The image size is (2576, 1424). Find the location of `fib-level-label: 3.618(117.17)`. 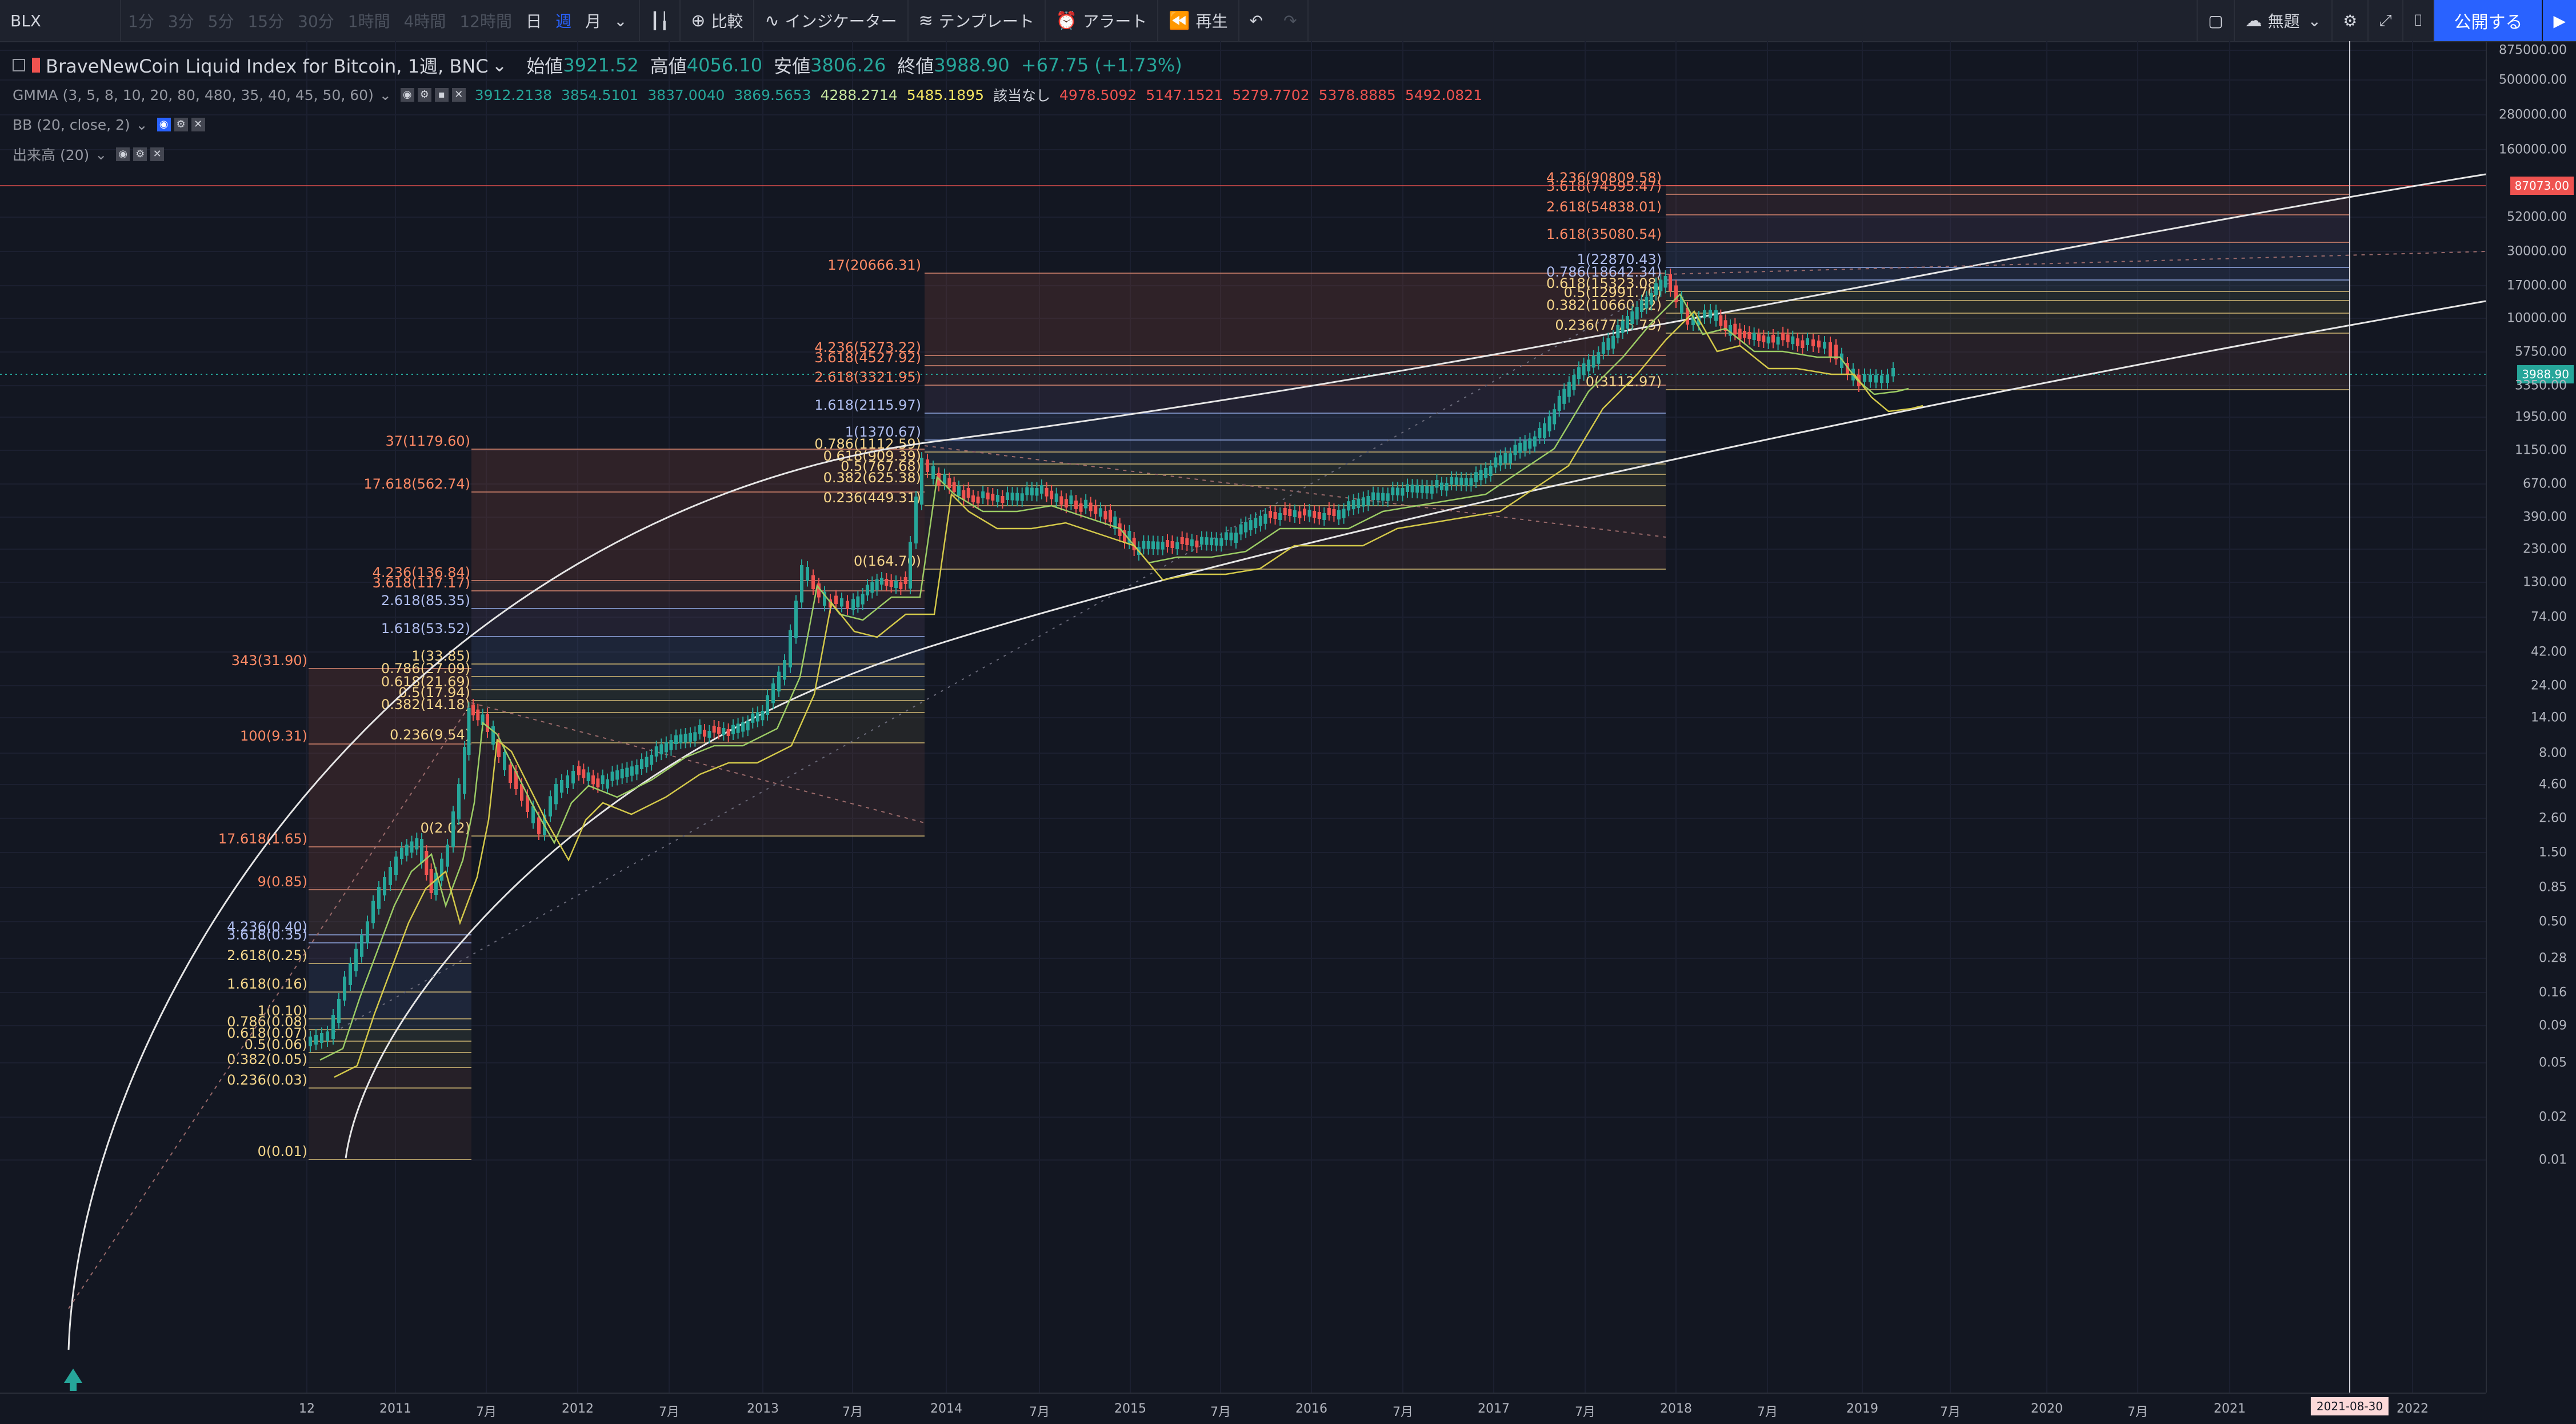

fib-level-label: 3.618(117.17) is located at coordinates (421, 583).